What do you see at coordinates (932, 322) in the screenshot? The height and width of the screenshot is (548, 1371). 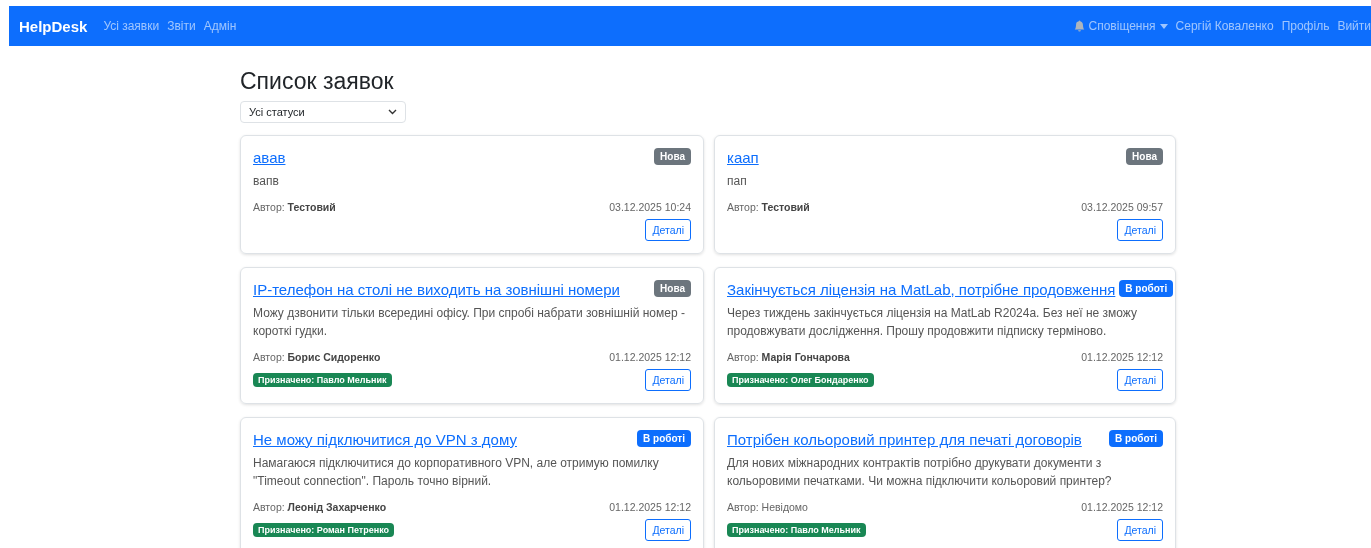 I see `ticket-description: Через тиждень закінчується ліцензія на MatLab R2024a. Без неї не зможу продовжувати дослідження. Прошу продовжити підписку терміново.` at bounding box center [932, 322].